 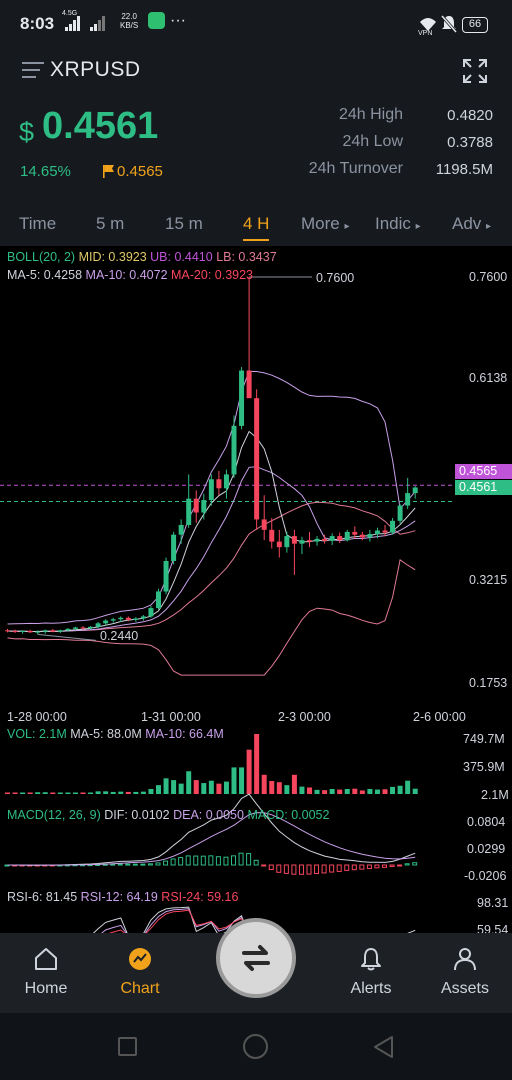 I want to click on ma-legend: MA-5: 0.4258 MA-10: 0.4072 MA-20: 0.3923, so click(x=130, y=275).